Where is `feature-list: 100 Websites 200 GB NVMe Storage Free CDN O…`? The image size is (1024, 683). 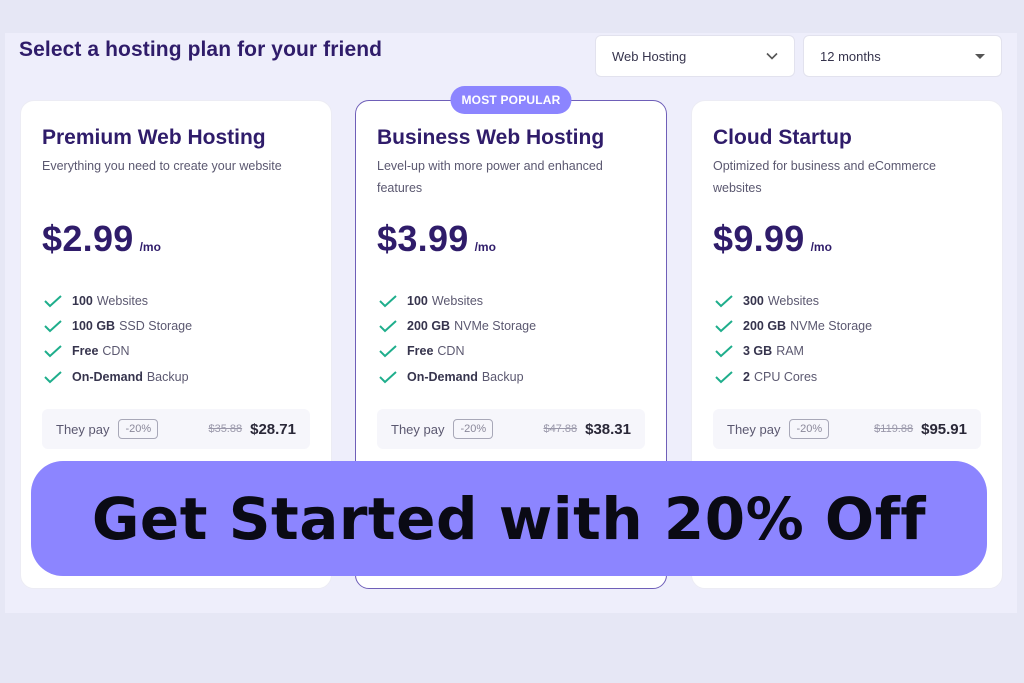 feature-list: 100 Websites 200 GB NVMe Storage Free CDN O… is located at coordinates (457, 338).